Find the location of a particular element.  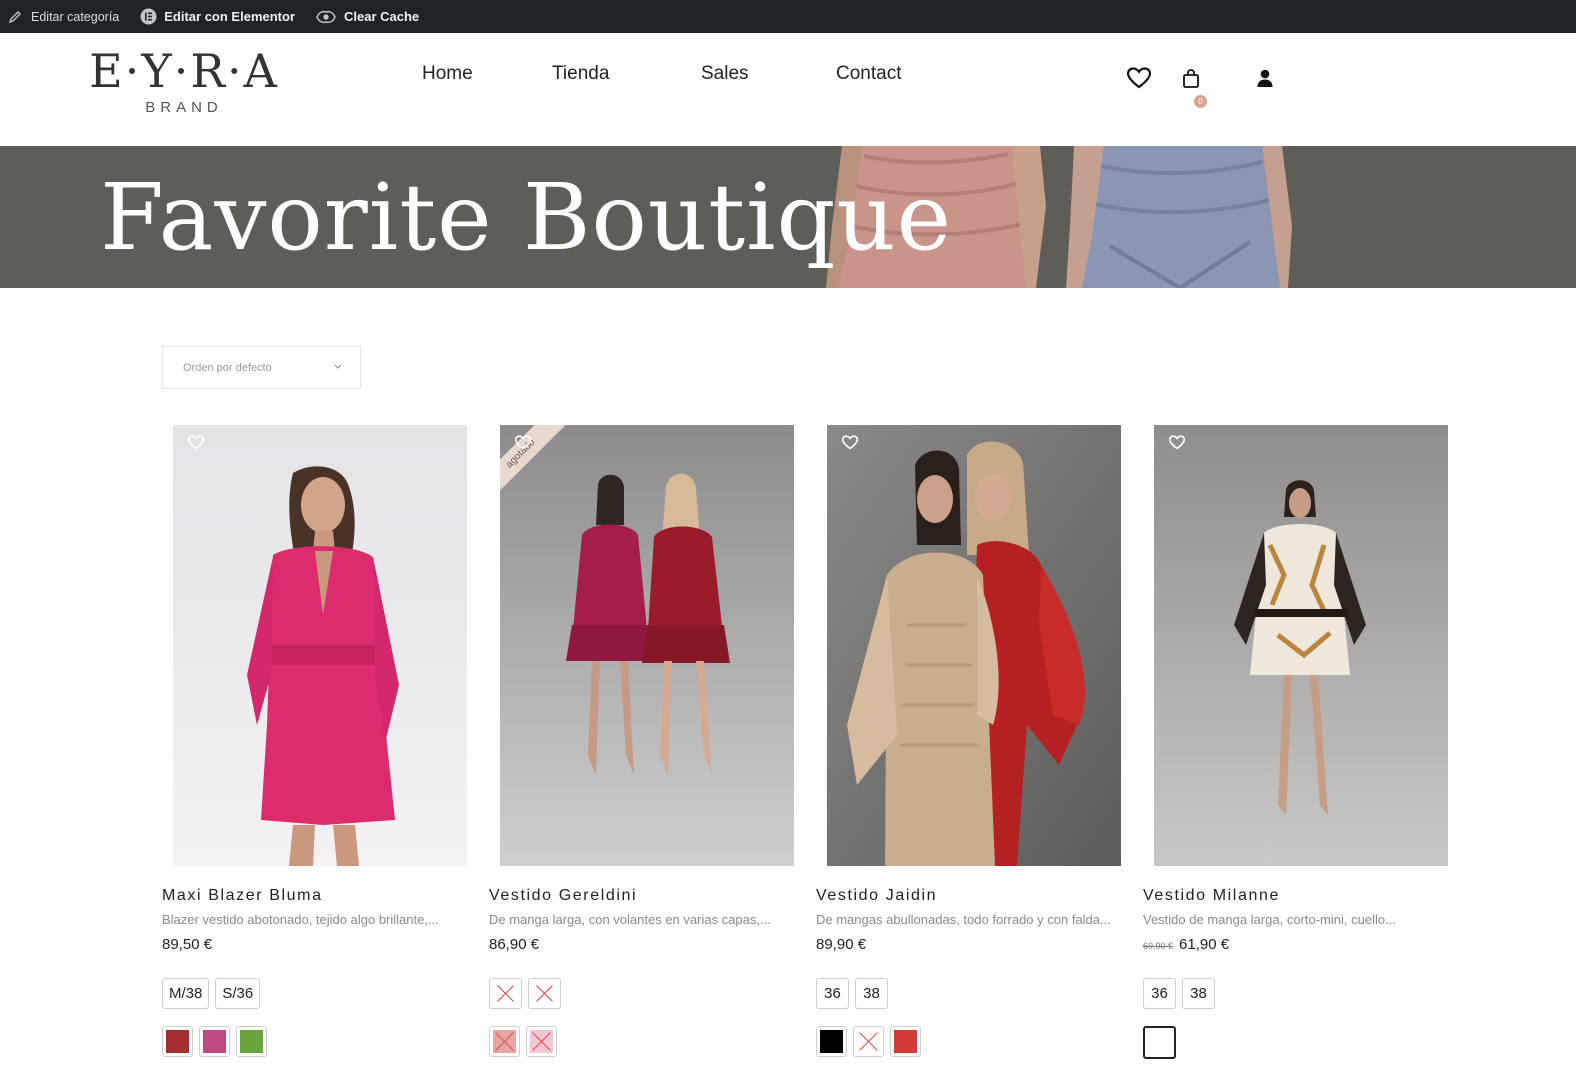

sort-selected-value: Orden por defecto is located at coordinates (227, 367).